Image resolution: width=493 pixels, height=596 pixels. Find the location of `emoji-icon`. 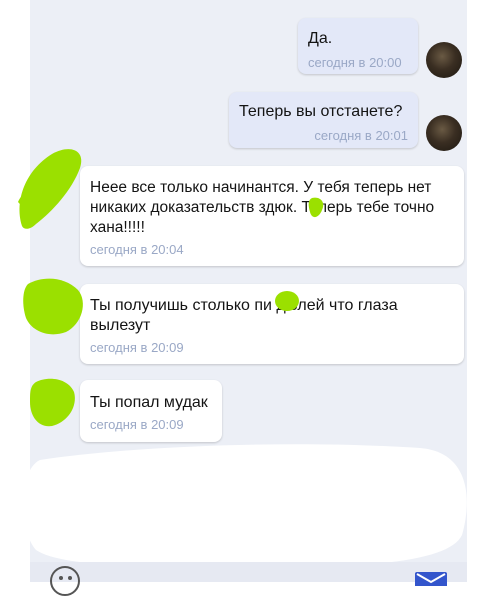

emoji-icon is located at coordinates (65, 581).